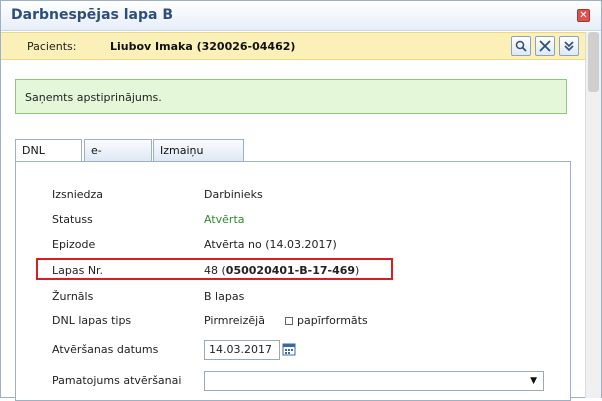 Image resolution: width=602 pixels, height=401 pixels. I want to click on field-statuss: Statuss Atvērta, so click(294, 222).